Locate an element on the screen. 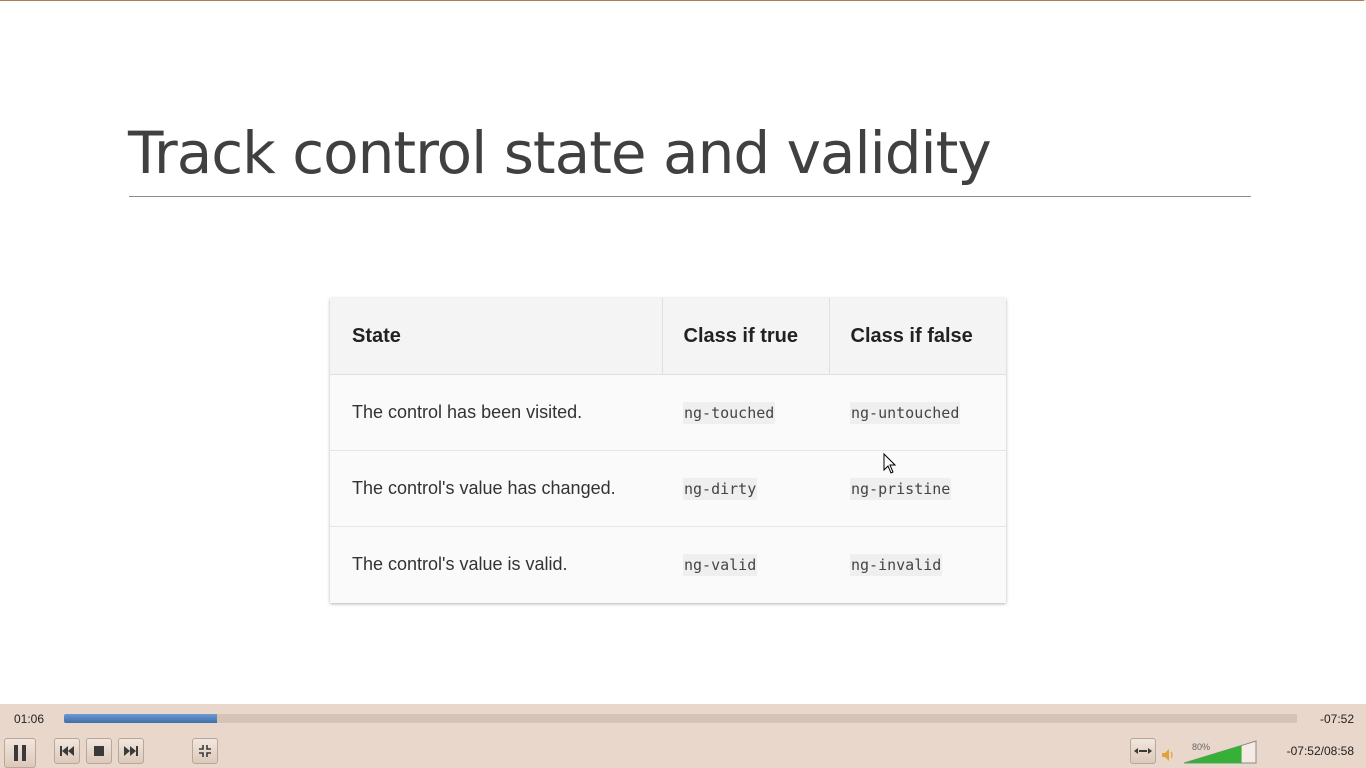 The width and height of the screenshot is (1366, 768). next-icon is located at coordinates (131, 751).